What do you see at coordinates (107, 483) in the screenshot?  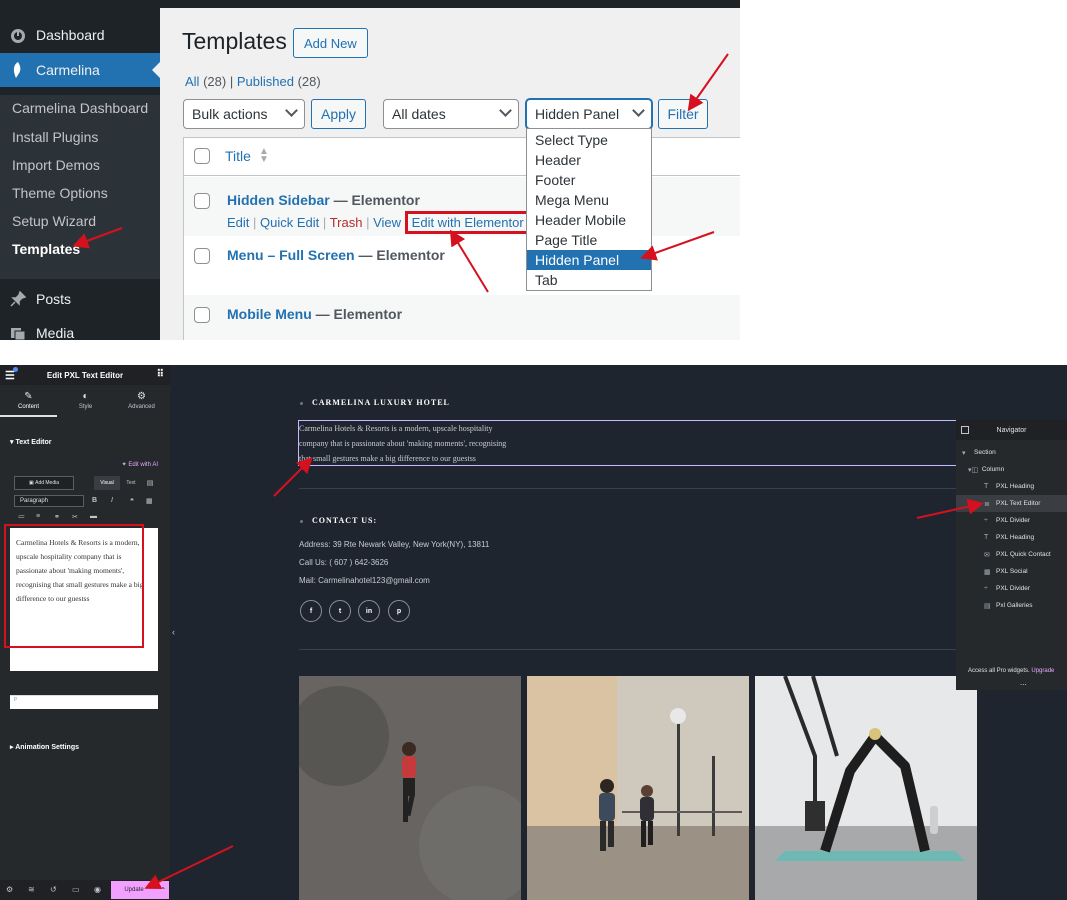 I see `visual-tab: Visual` at bounding box center [107, 483].